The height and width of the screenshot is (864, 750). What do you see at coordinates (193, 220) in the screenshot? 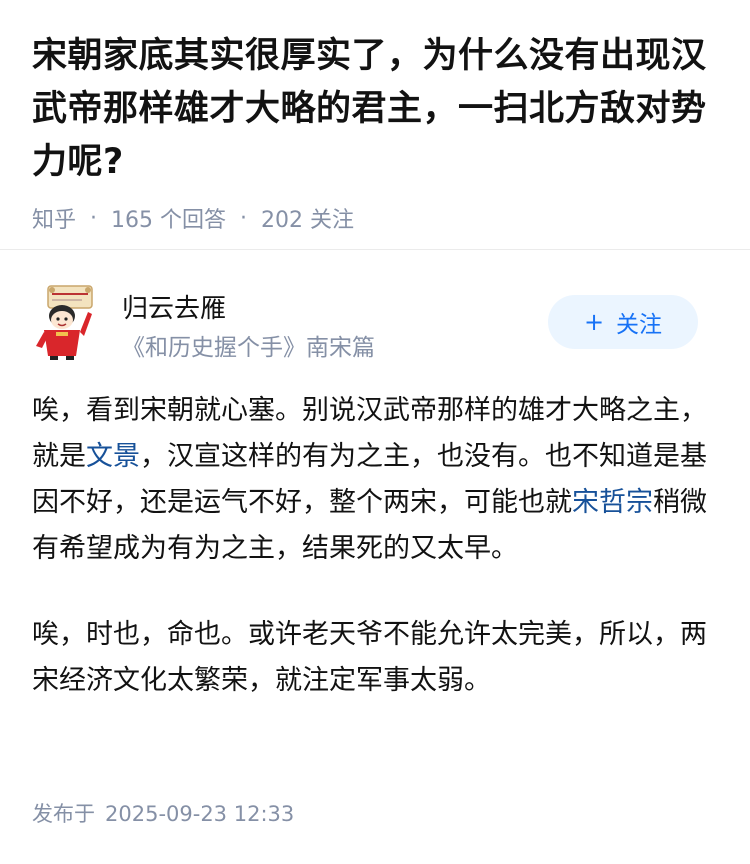
I see `answers-count-label: 个回答` at bounding box center [193, 220].